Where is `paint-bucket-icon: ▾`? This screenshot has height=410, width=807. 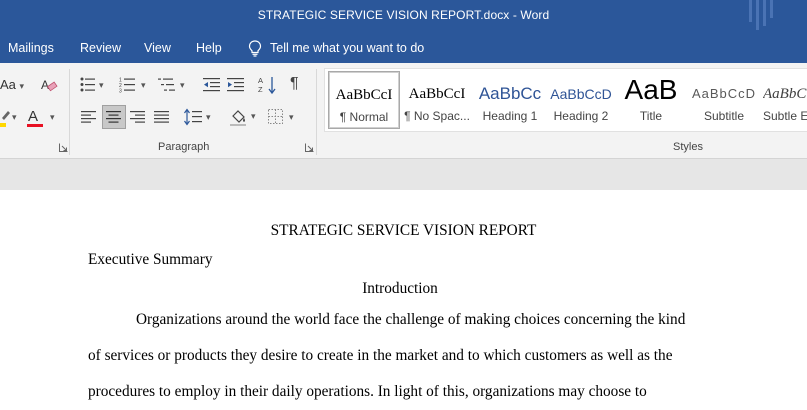 paint-bucket-icon: ▾ is located at coordinates (243, 118).